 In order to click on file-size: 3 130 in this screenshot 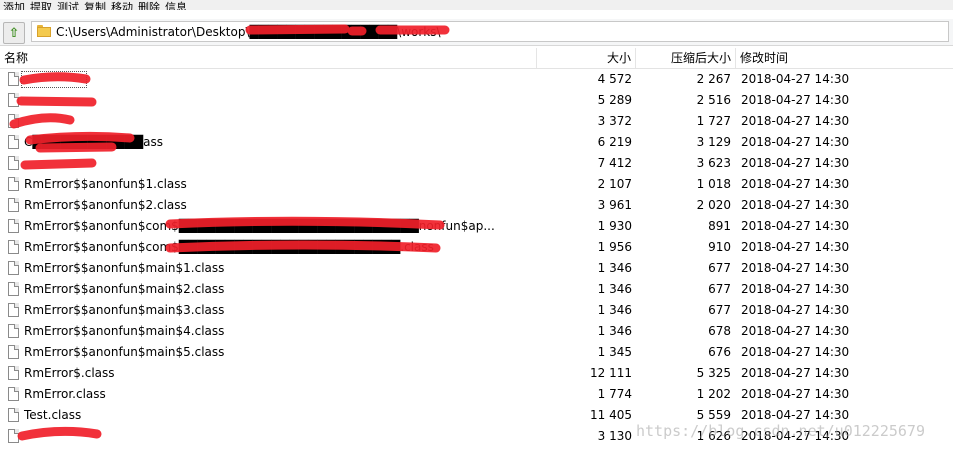, I will do `click(614, 436)`.